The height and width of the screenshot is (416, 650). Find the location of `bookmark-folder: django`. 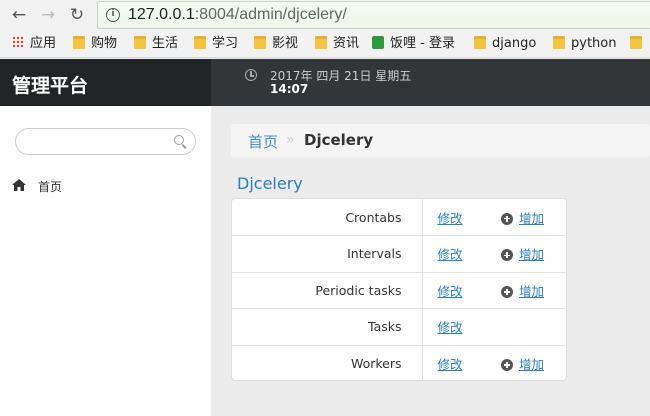

bookmark-folder: django is located at coordinates (505, 45).